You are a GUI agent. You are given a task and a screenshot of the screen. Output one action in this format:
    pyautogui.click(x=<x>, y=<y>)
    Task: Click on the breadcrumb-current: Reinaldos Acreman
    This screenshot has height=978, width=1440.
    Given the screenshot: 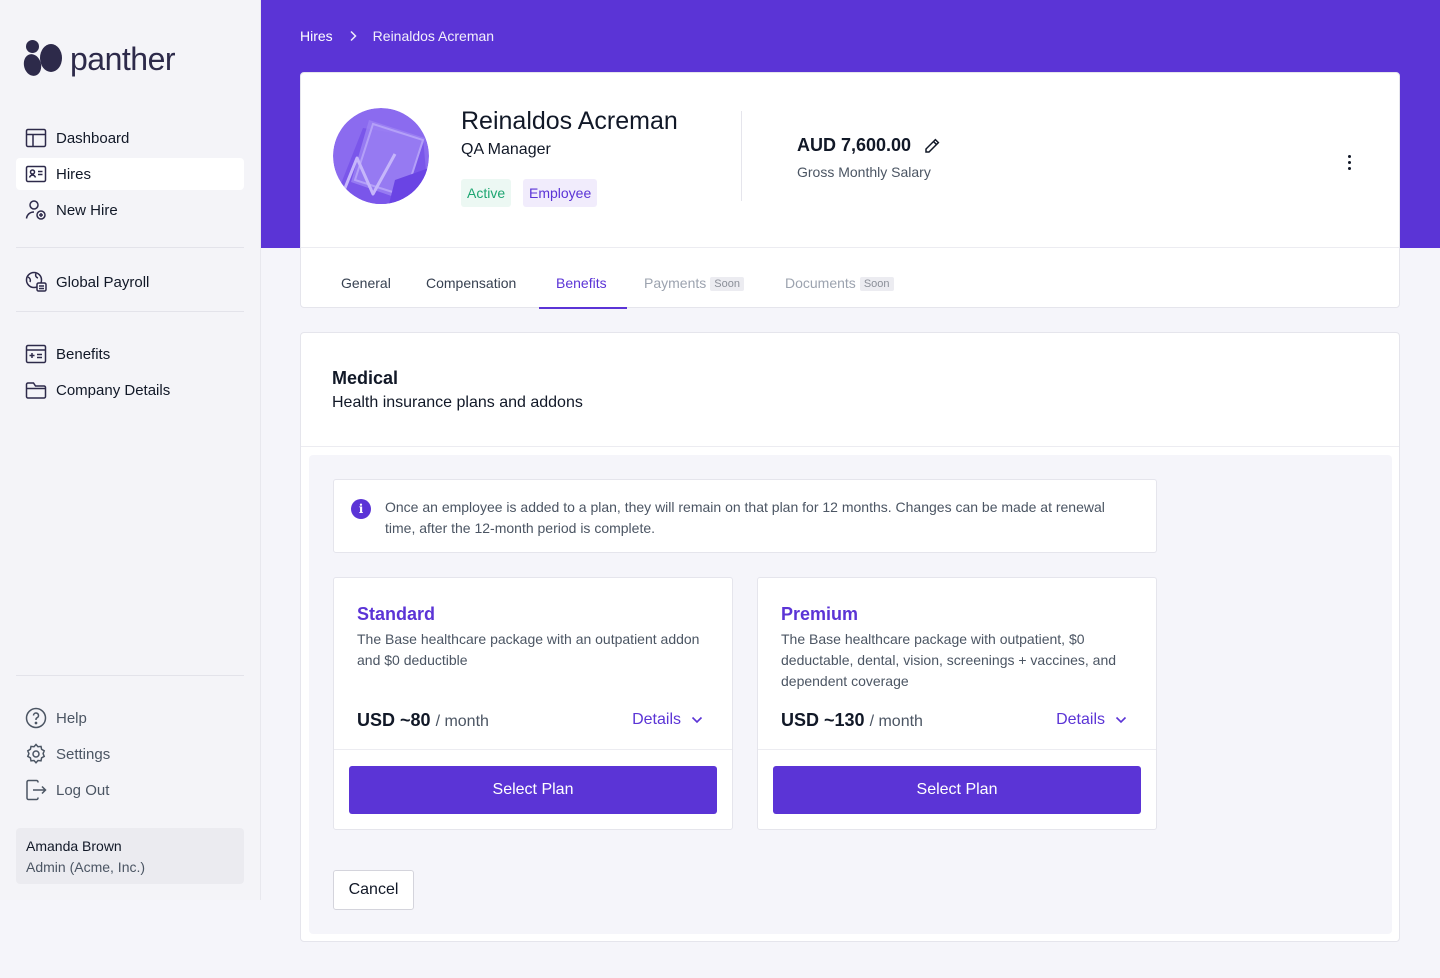 What is the action you would take?
    pyautogui.click(x=433, y=36)
    